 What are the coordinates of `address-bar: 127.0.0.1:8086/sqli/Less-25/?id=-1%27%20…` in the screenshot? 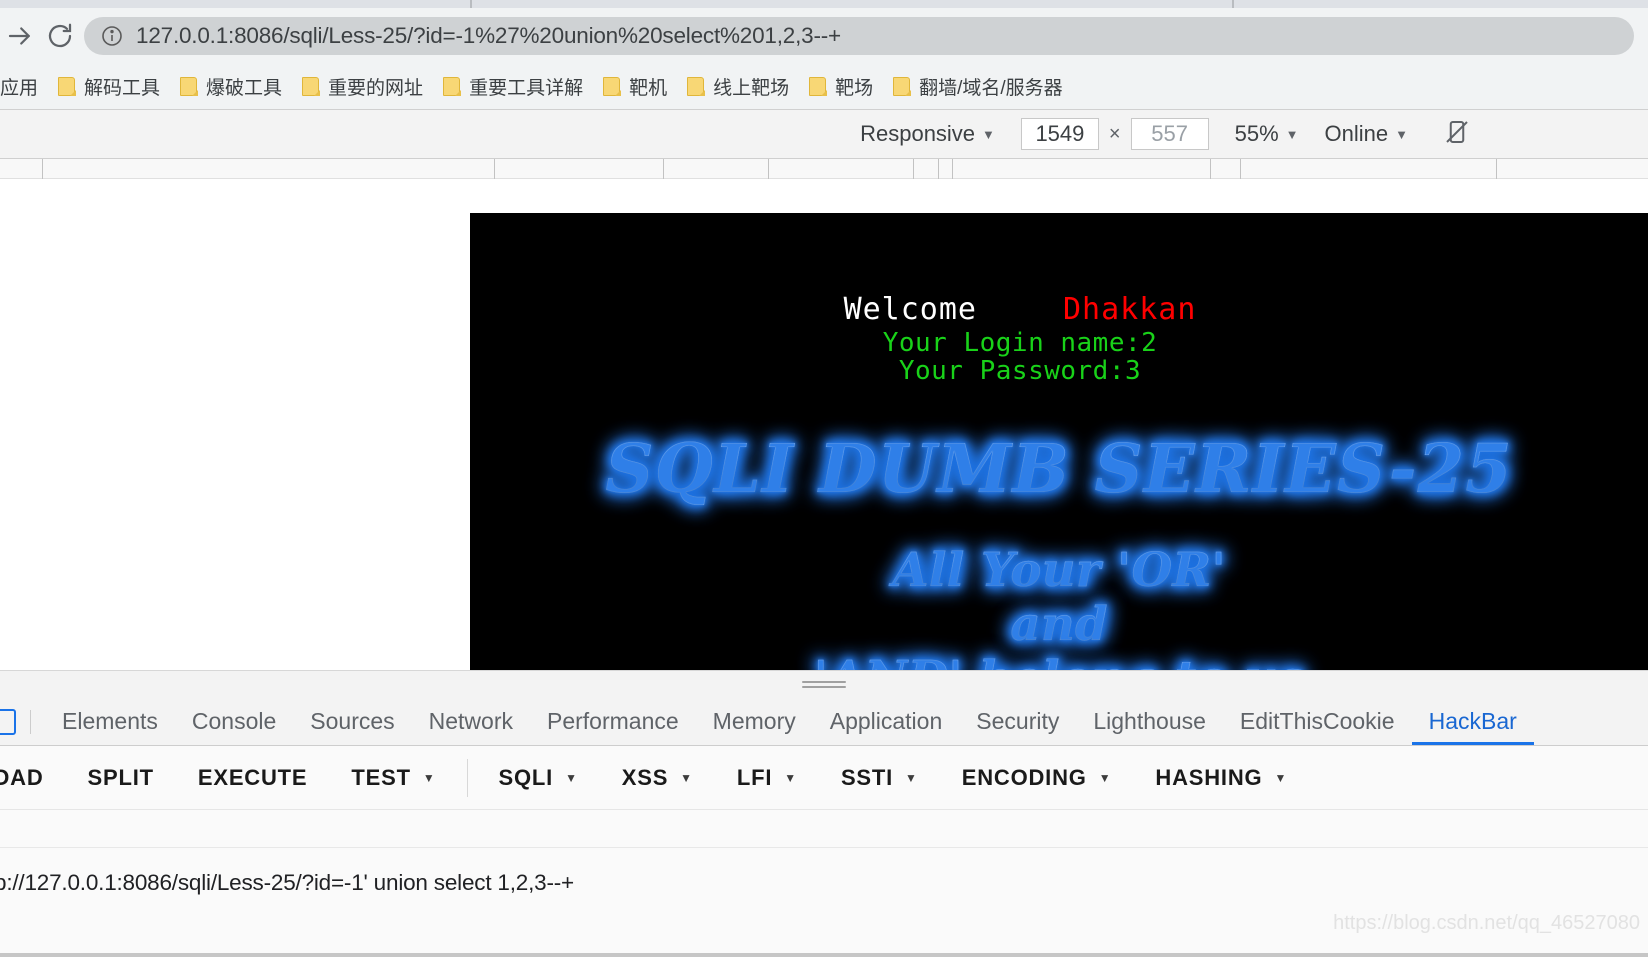 It's located at (859, 35).